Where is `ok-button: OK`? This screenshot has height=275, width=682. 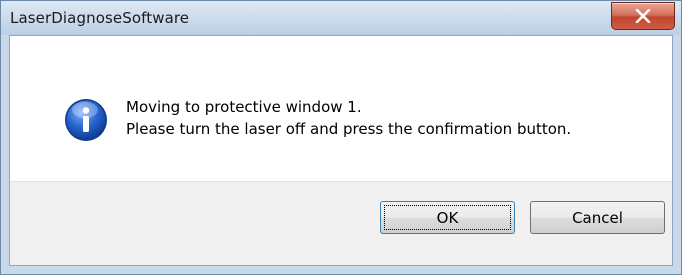 ok-button: OK is located at coordinates (447, 217).